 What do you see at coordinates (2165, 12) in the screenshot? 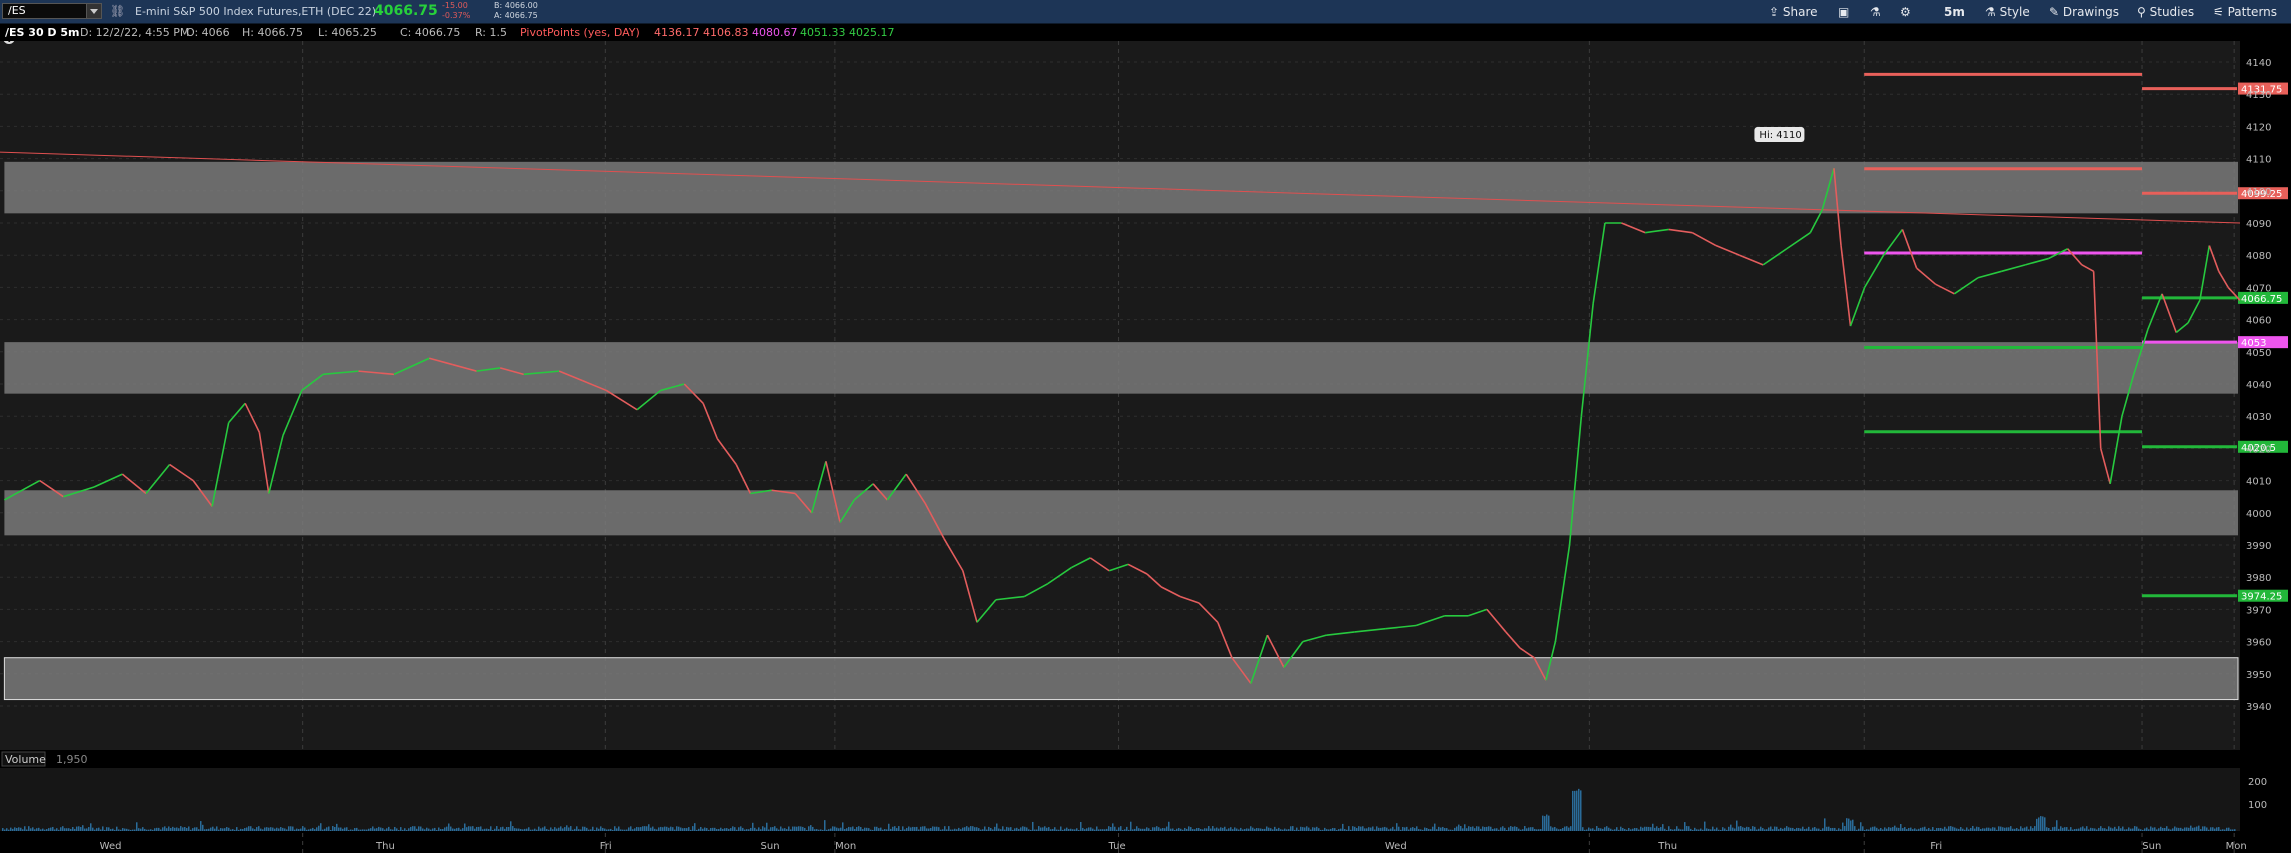
I see `studies-button: ⚲ Studies` at bounding box center [2165, 12].